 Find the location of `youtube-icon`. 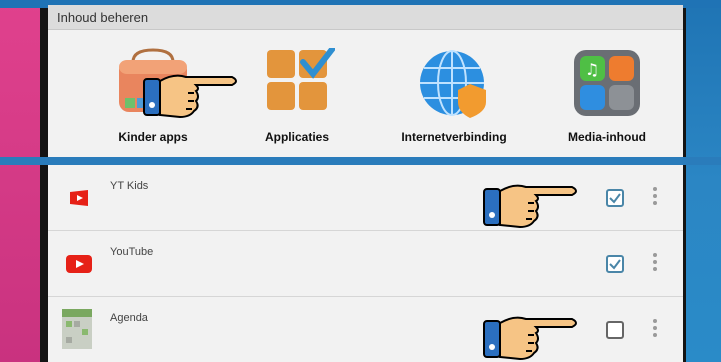

youtube-icon is located at coordinates (79, 264).